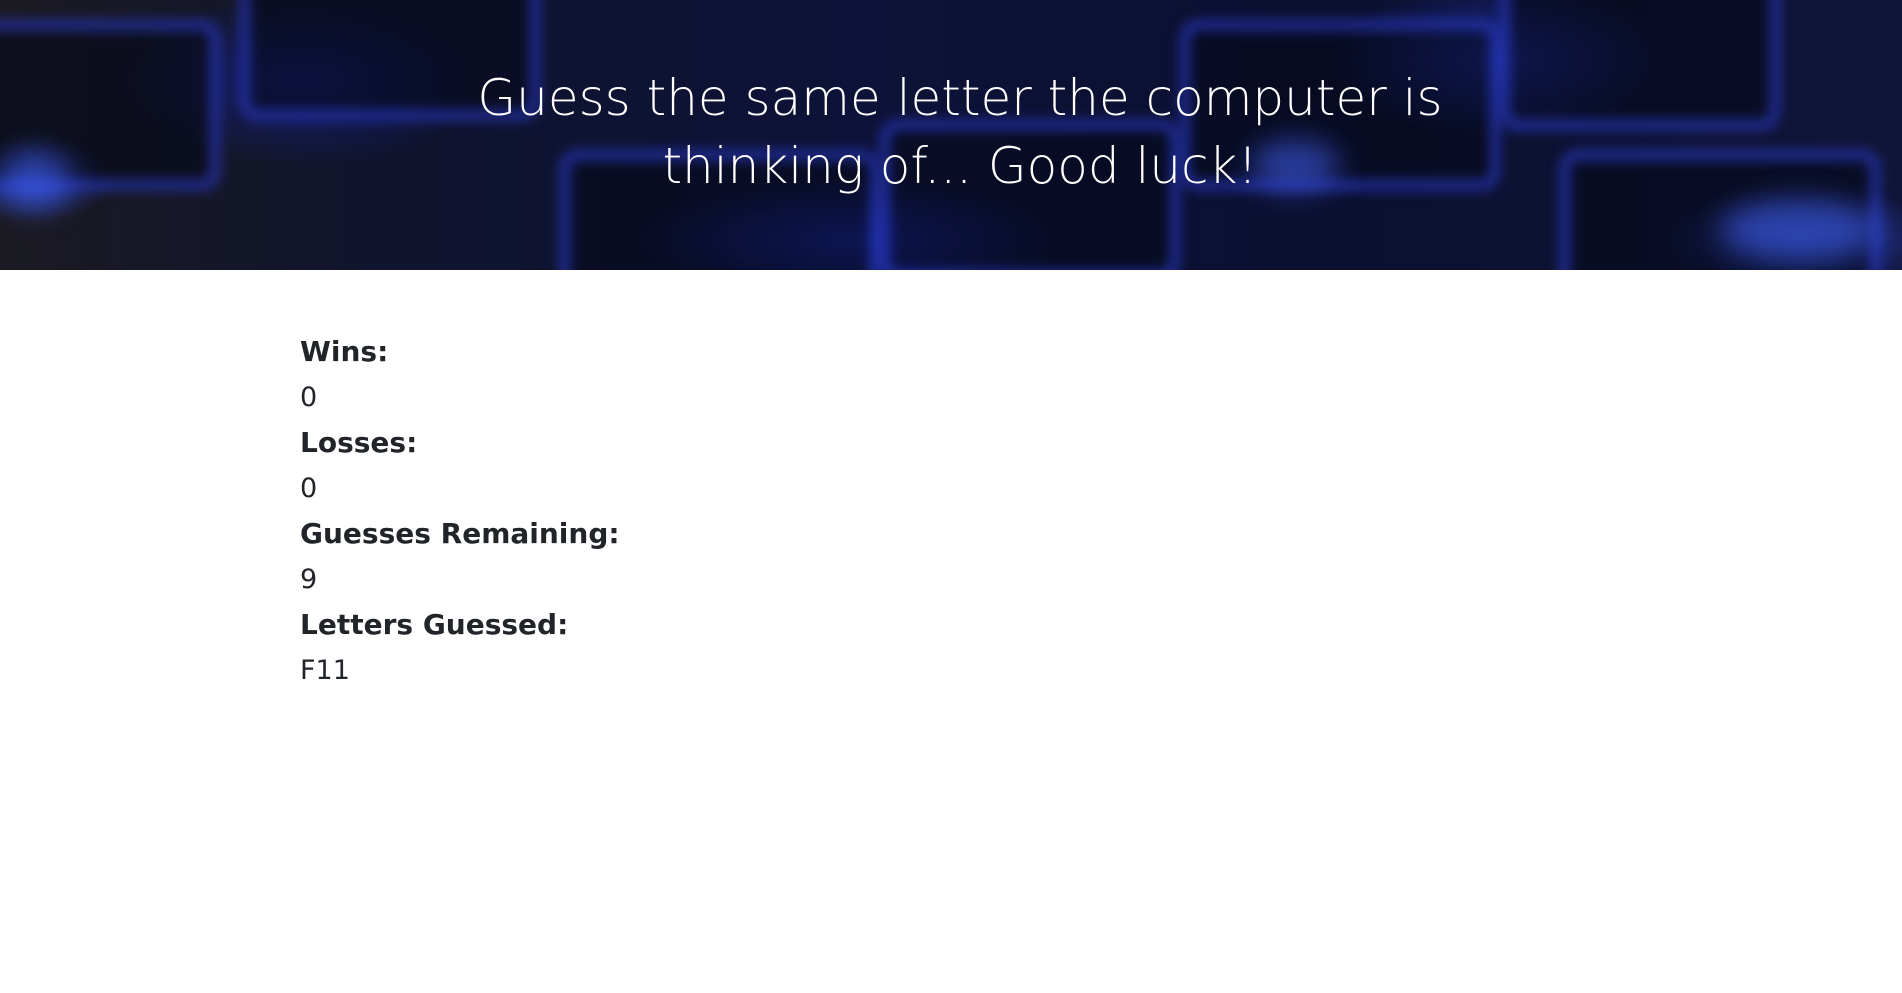 This screenshot has height=993, width=1902. What do you see at coordinates (434, 624) in the screenshot?
I see `letters-guessed-label: Letters Guessed:` at bounding box center [434, 624].